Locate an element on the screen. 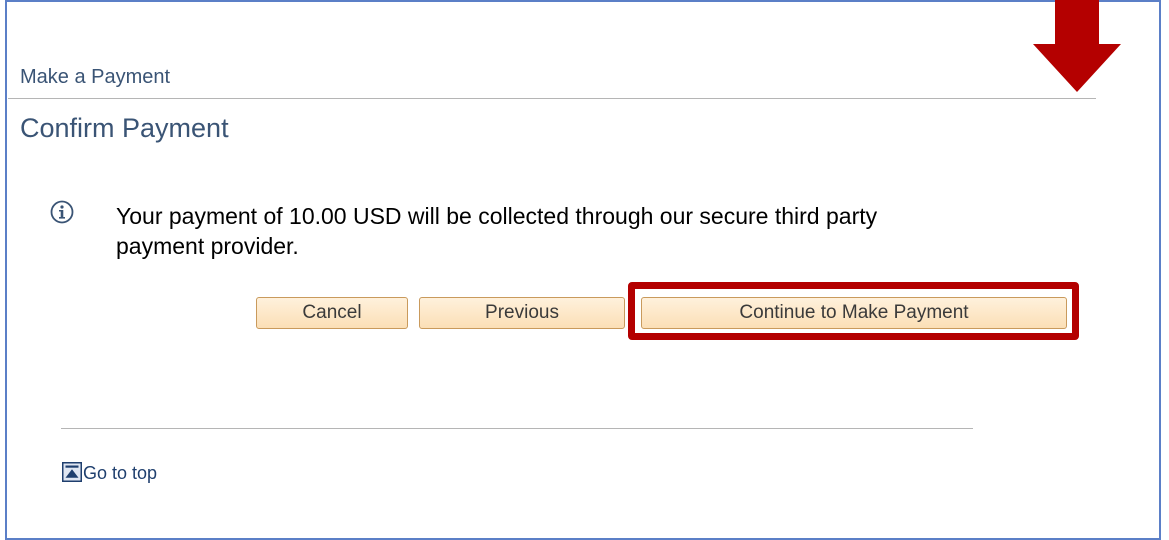 The width and height of the screenshot is (1169, 540). continue-to-make-payment-button: Continue to Make Payment is located at coordinates (854, 313).